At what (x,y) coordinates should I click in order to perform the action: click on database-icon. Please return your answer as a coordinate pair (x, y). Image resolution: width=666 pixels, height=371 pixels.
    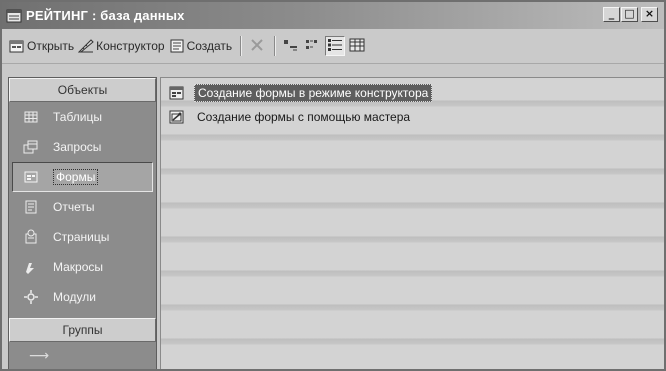
    Looking at the image, I should click on (14, 16).